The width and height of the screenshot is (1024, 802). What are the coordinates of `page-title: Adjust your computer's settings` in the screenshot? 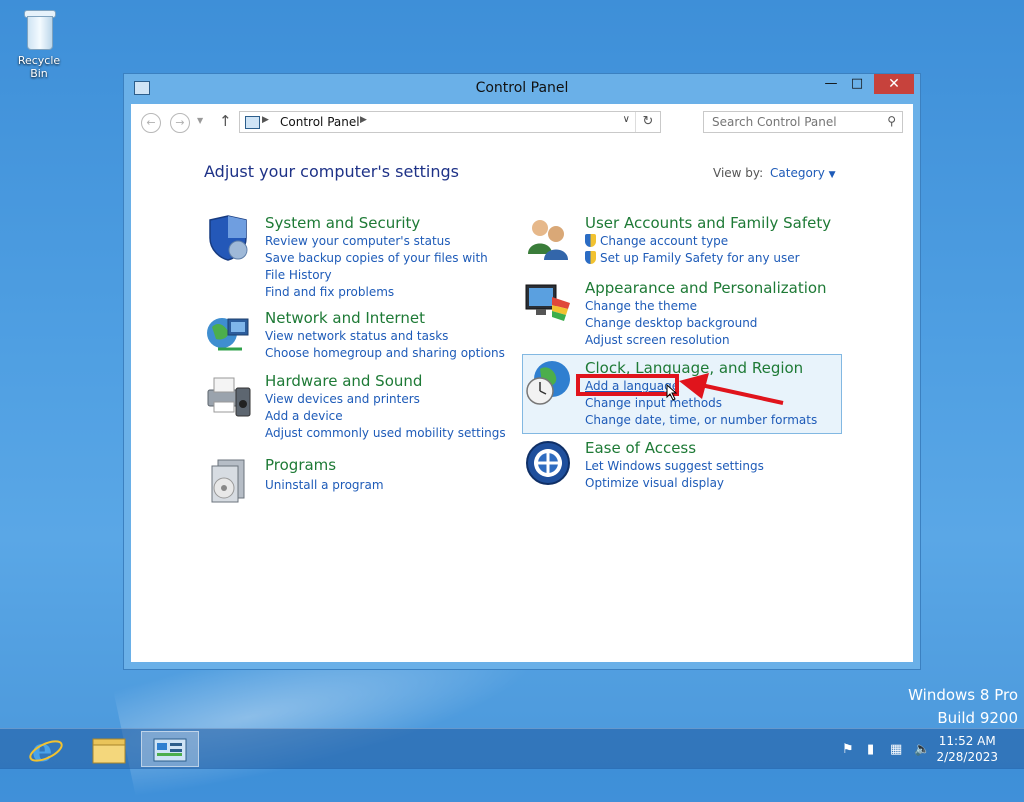 It's located at (331, 171).